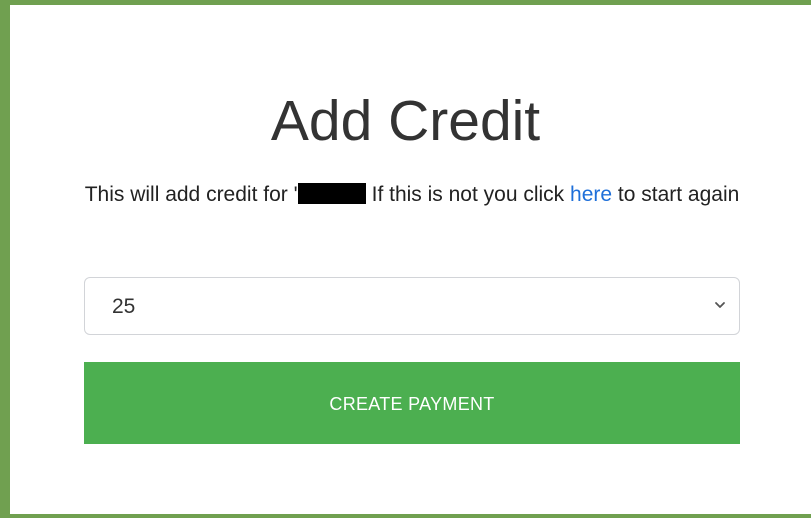 The height and width of the screenshot is (518, 811). Describe the element at coordinates (191, 194) in the screenshot. I see `description-prefix: This will add credit for '` at that location.